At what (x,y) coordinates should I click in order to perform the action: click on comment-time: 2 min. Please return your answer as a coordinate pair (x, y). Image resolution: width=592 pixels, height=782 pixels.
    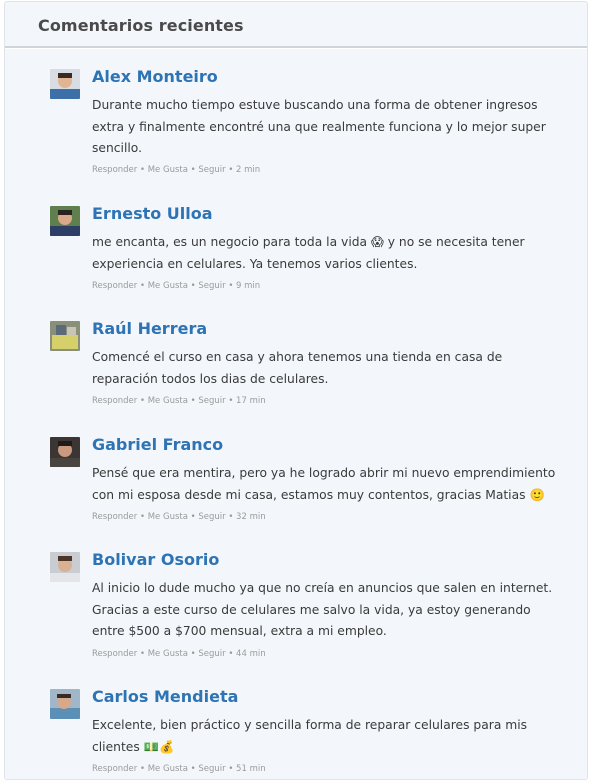
    Looking at the image, I should click on (248, 170).